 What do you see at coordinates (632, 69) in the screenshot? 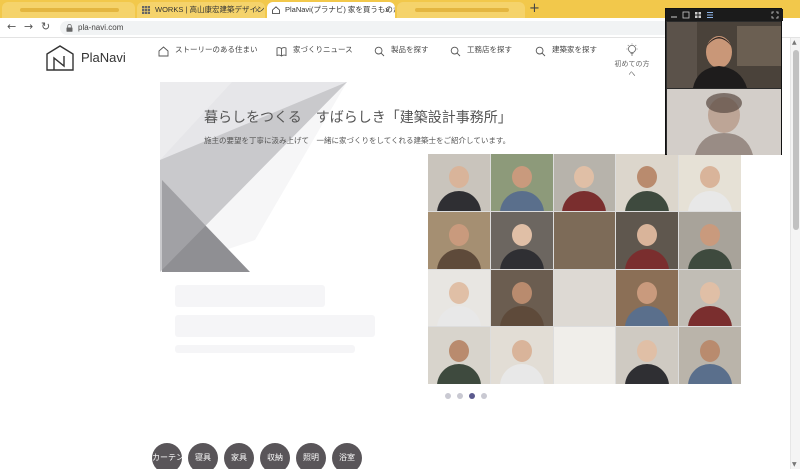
I see `nav-label: 初めての方へ` at bounding box center [632, 69].